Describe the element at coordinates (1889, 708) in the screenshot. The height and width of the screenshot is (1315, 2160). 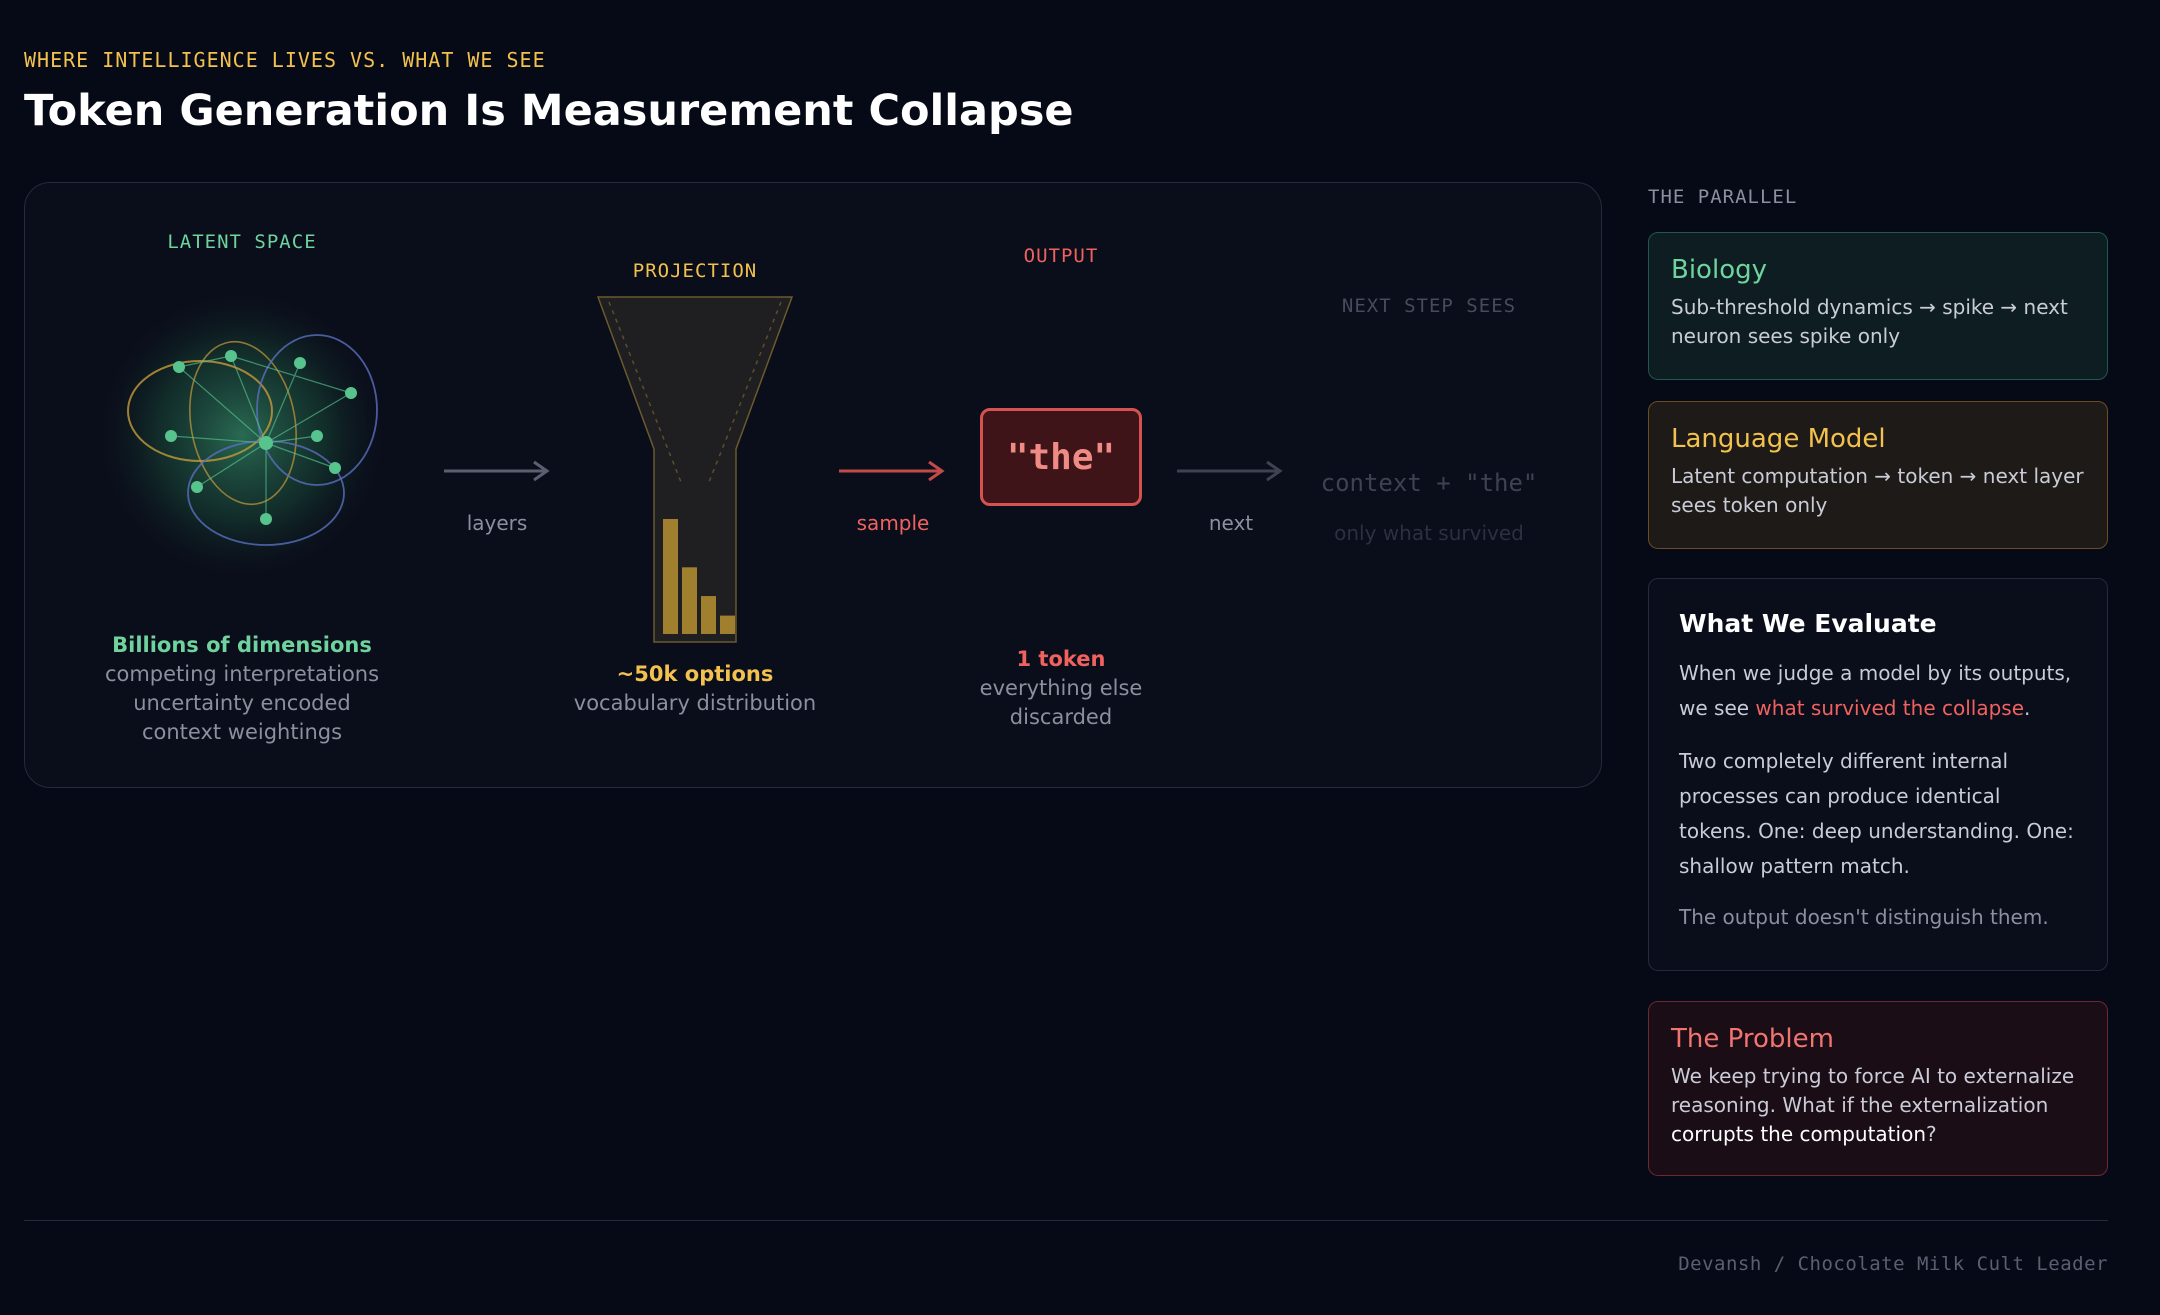
I see `p1-highlight: what survived the collapse` at that location.